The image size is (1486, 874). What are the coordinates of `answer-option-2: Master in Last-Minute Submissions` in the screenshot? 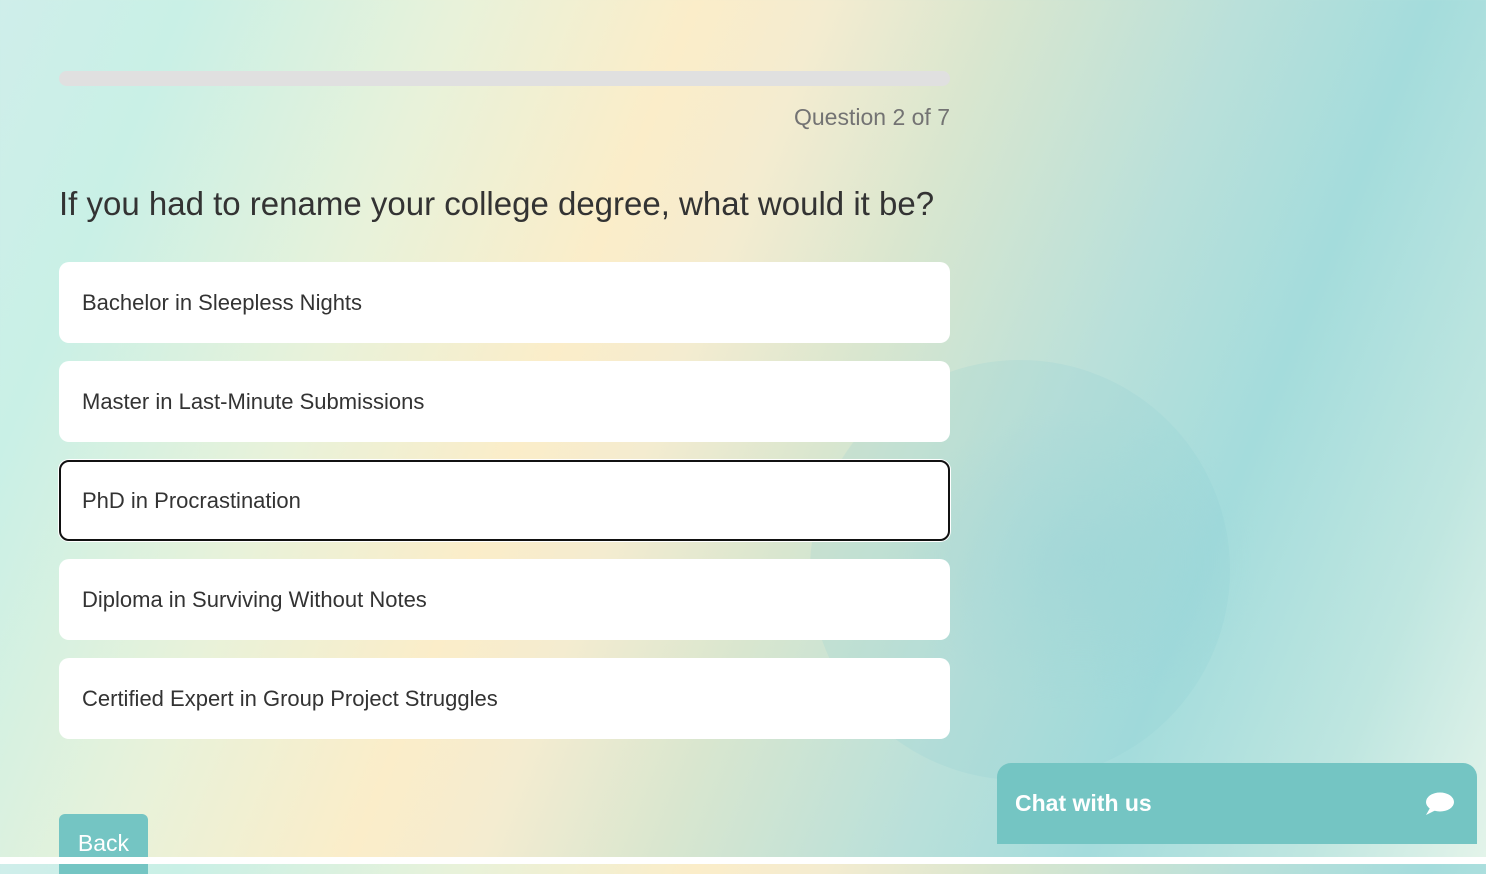 It's located at (504, 401).